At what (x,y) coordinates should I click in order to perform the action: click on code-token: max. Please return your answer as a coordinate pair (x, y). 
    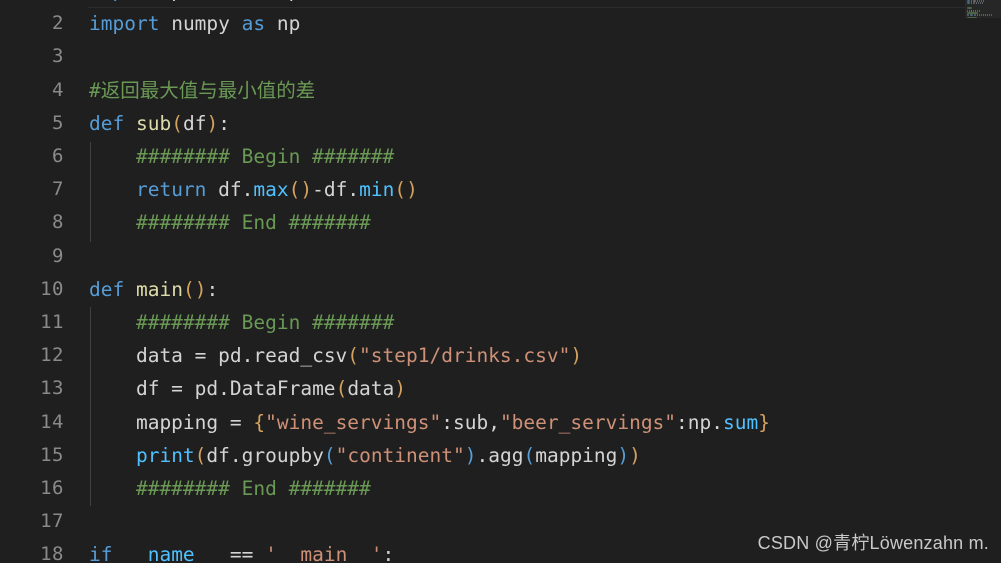
    Looking at the image, I should click on (271, 190).